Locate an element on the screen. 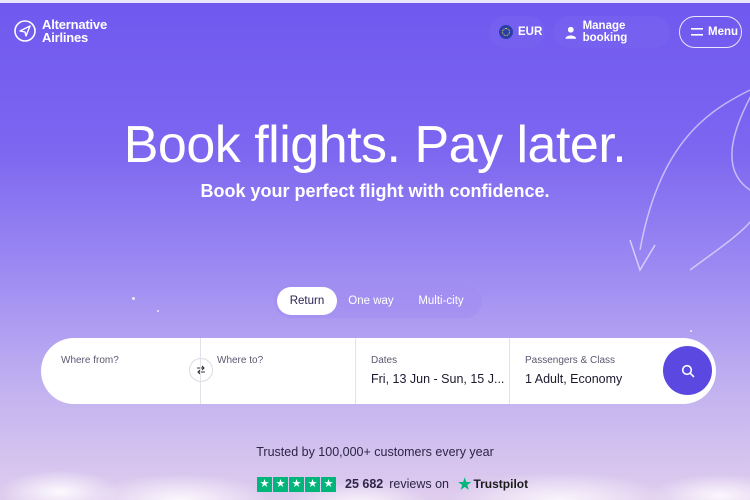 This screenshot has height=500, width=750. hero-headline: Book flights. Pay later. is located at coordinates (375, 145).